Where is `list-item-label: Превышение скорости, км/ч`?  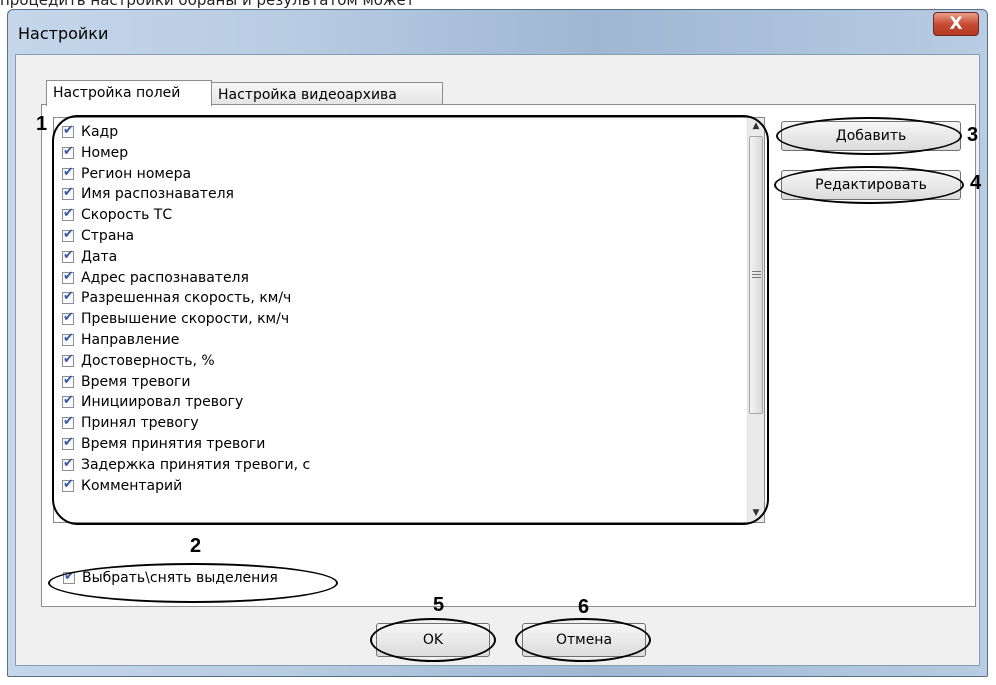
list-item-label: Превышение скорости, км/ч is located at coordinates (185, 319).